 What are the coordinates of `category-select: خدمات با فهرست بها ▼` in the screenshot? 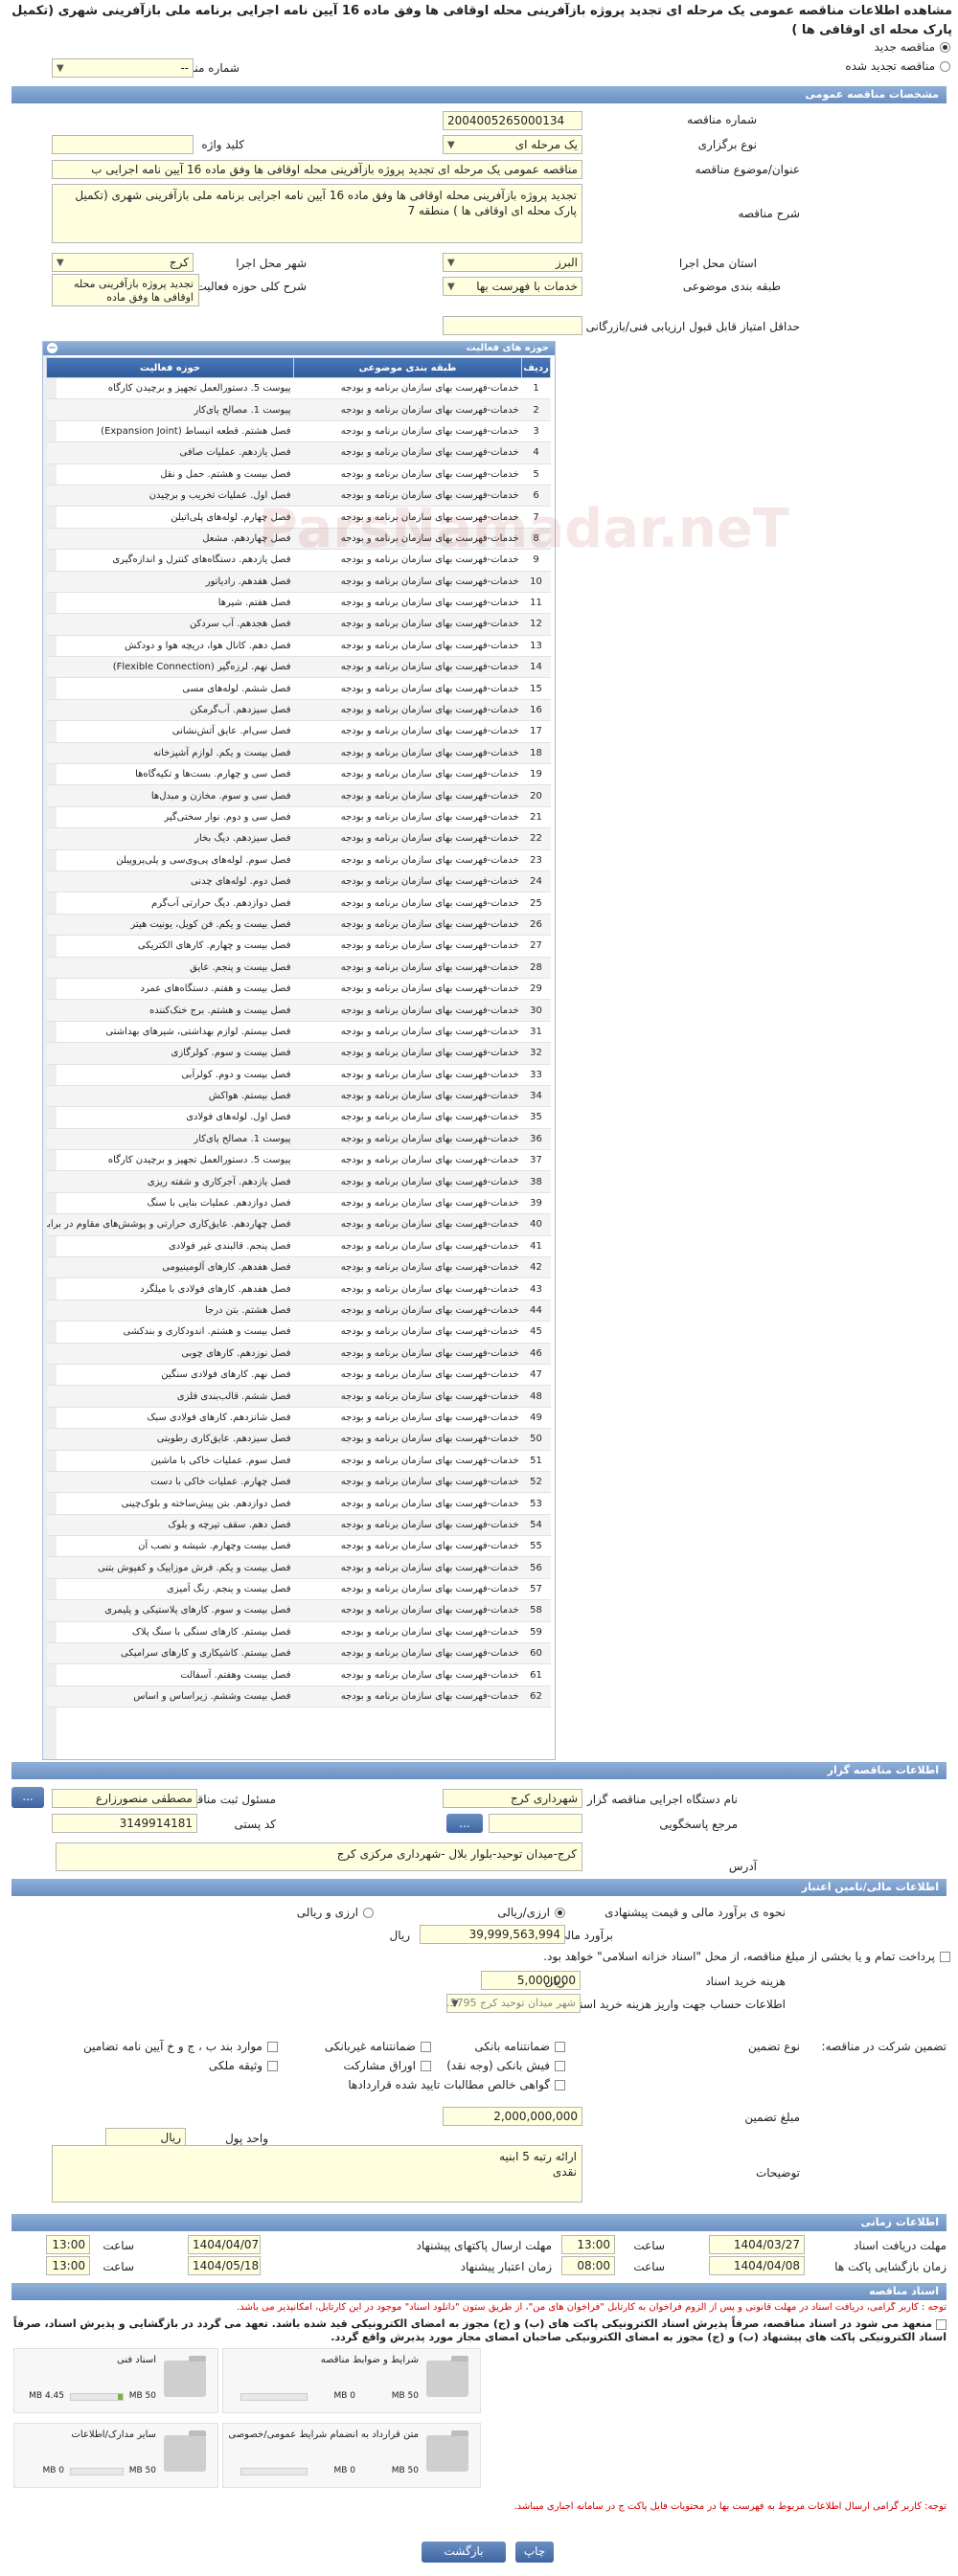 It's located at (512, 286).